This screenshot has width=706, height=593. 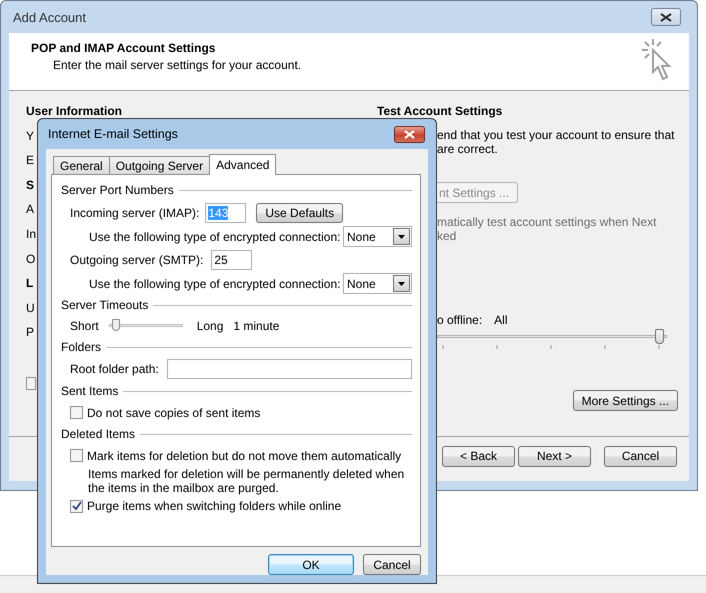 I want to click on description-text: are correct., so click(x=468, y=149).